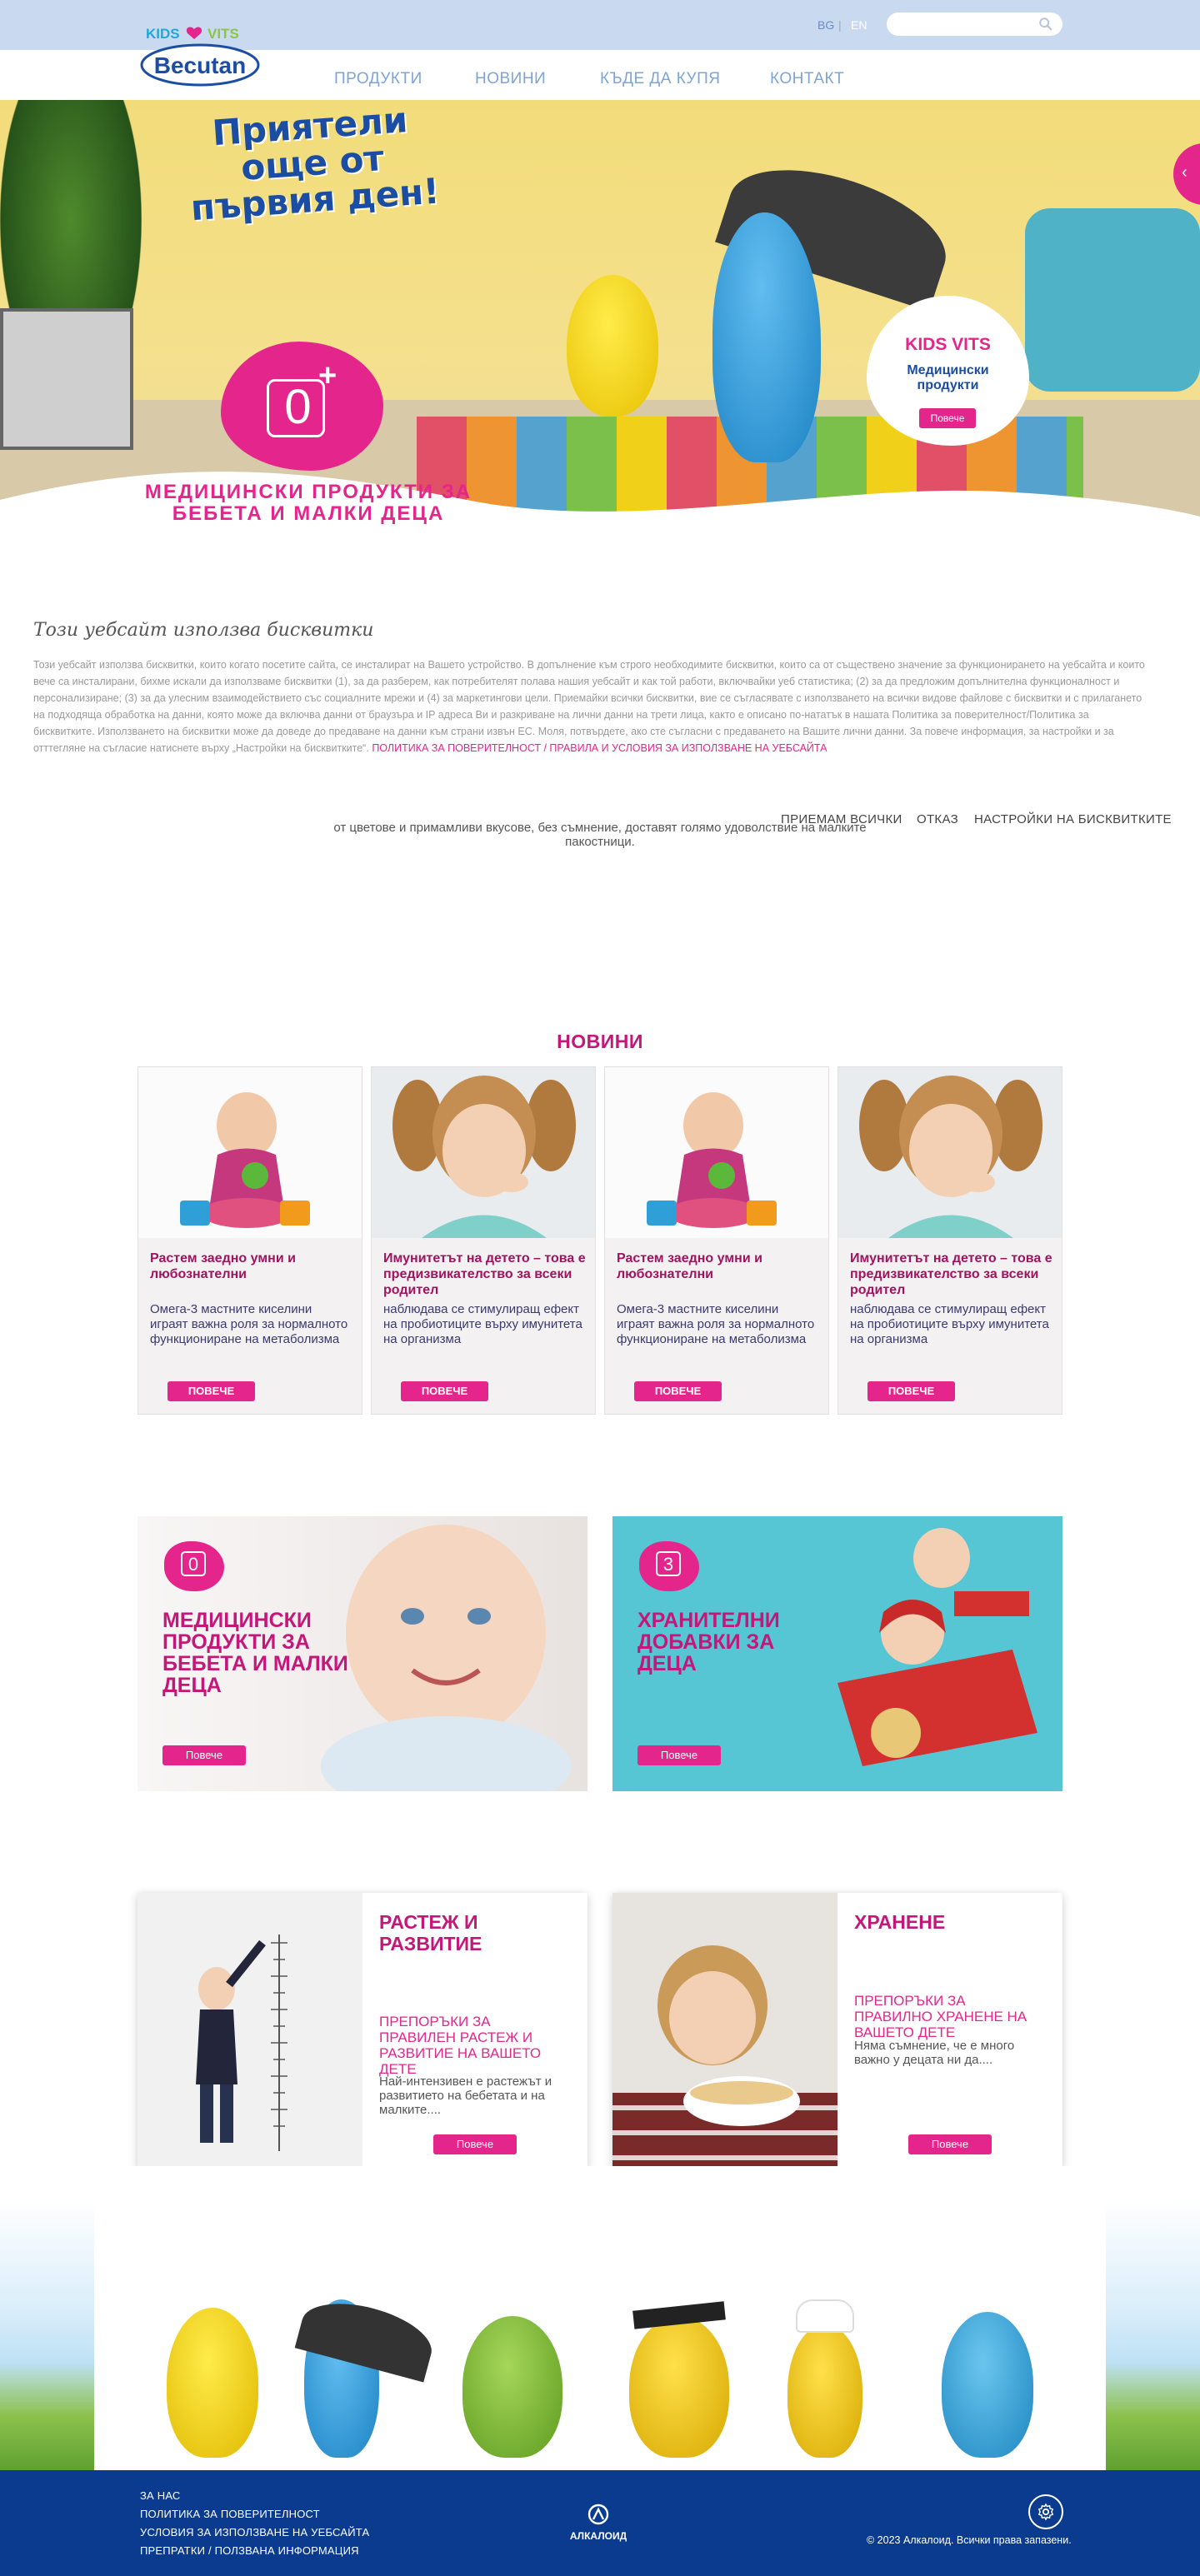 This screenshot has height=2576, width=1200. What do you see at coordinates (193, 1563) in the screenshot?
I see `promo-age-number: 0` at bounding box center [193, 1563].